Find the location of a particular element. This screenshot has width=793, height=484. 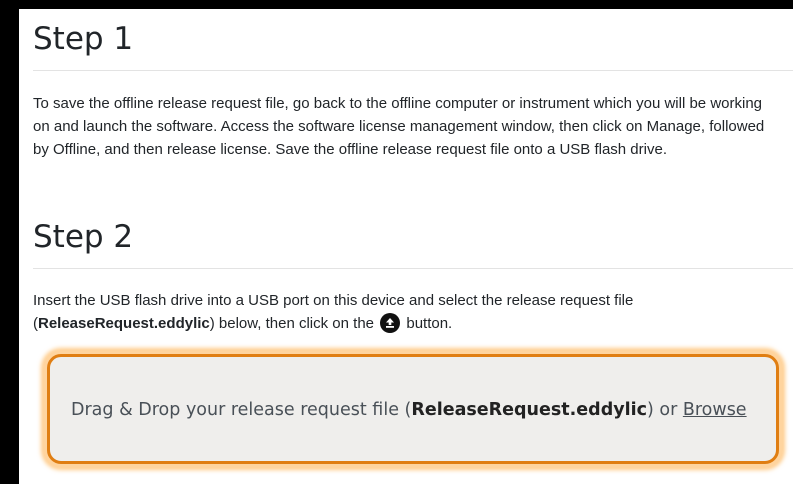

step2-heading: Step 2 is located at coordinates (83, 237).